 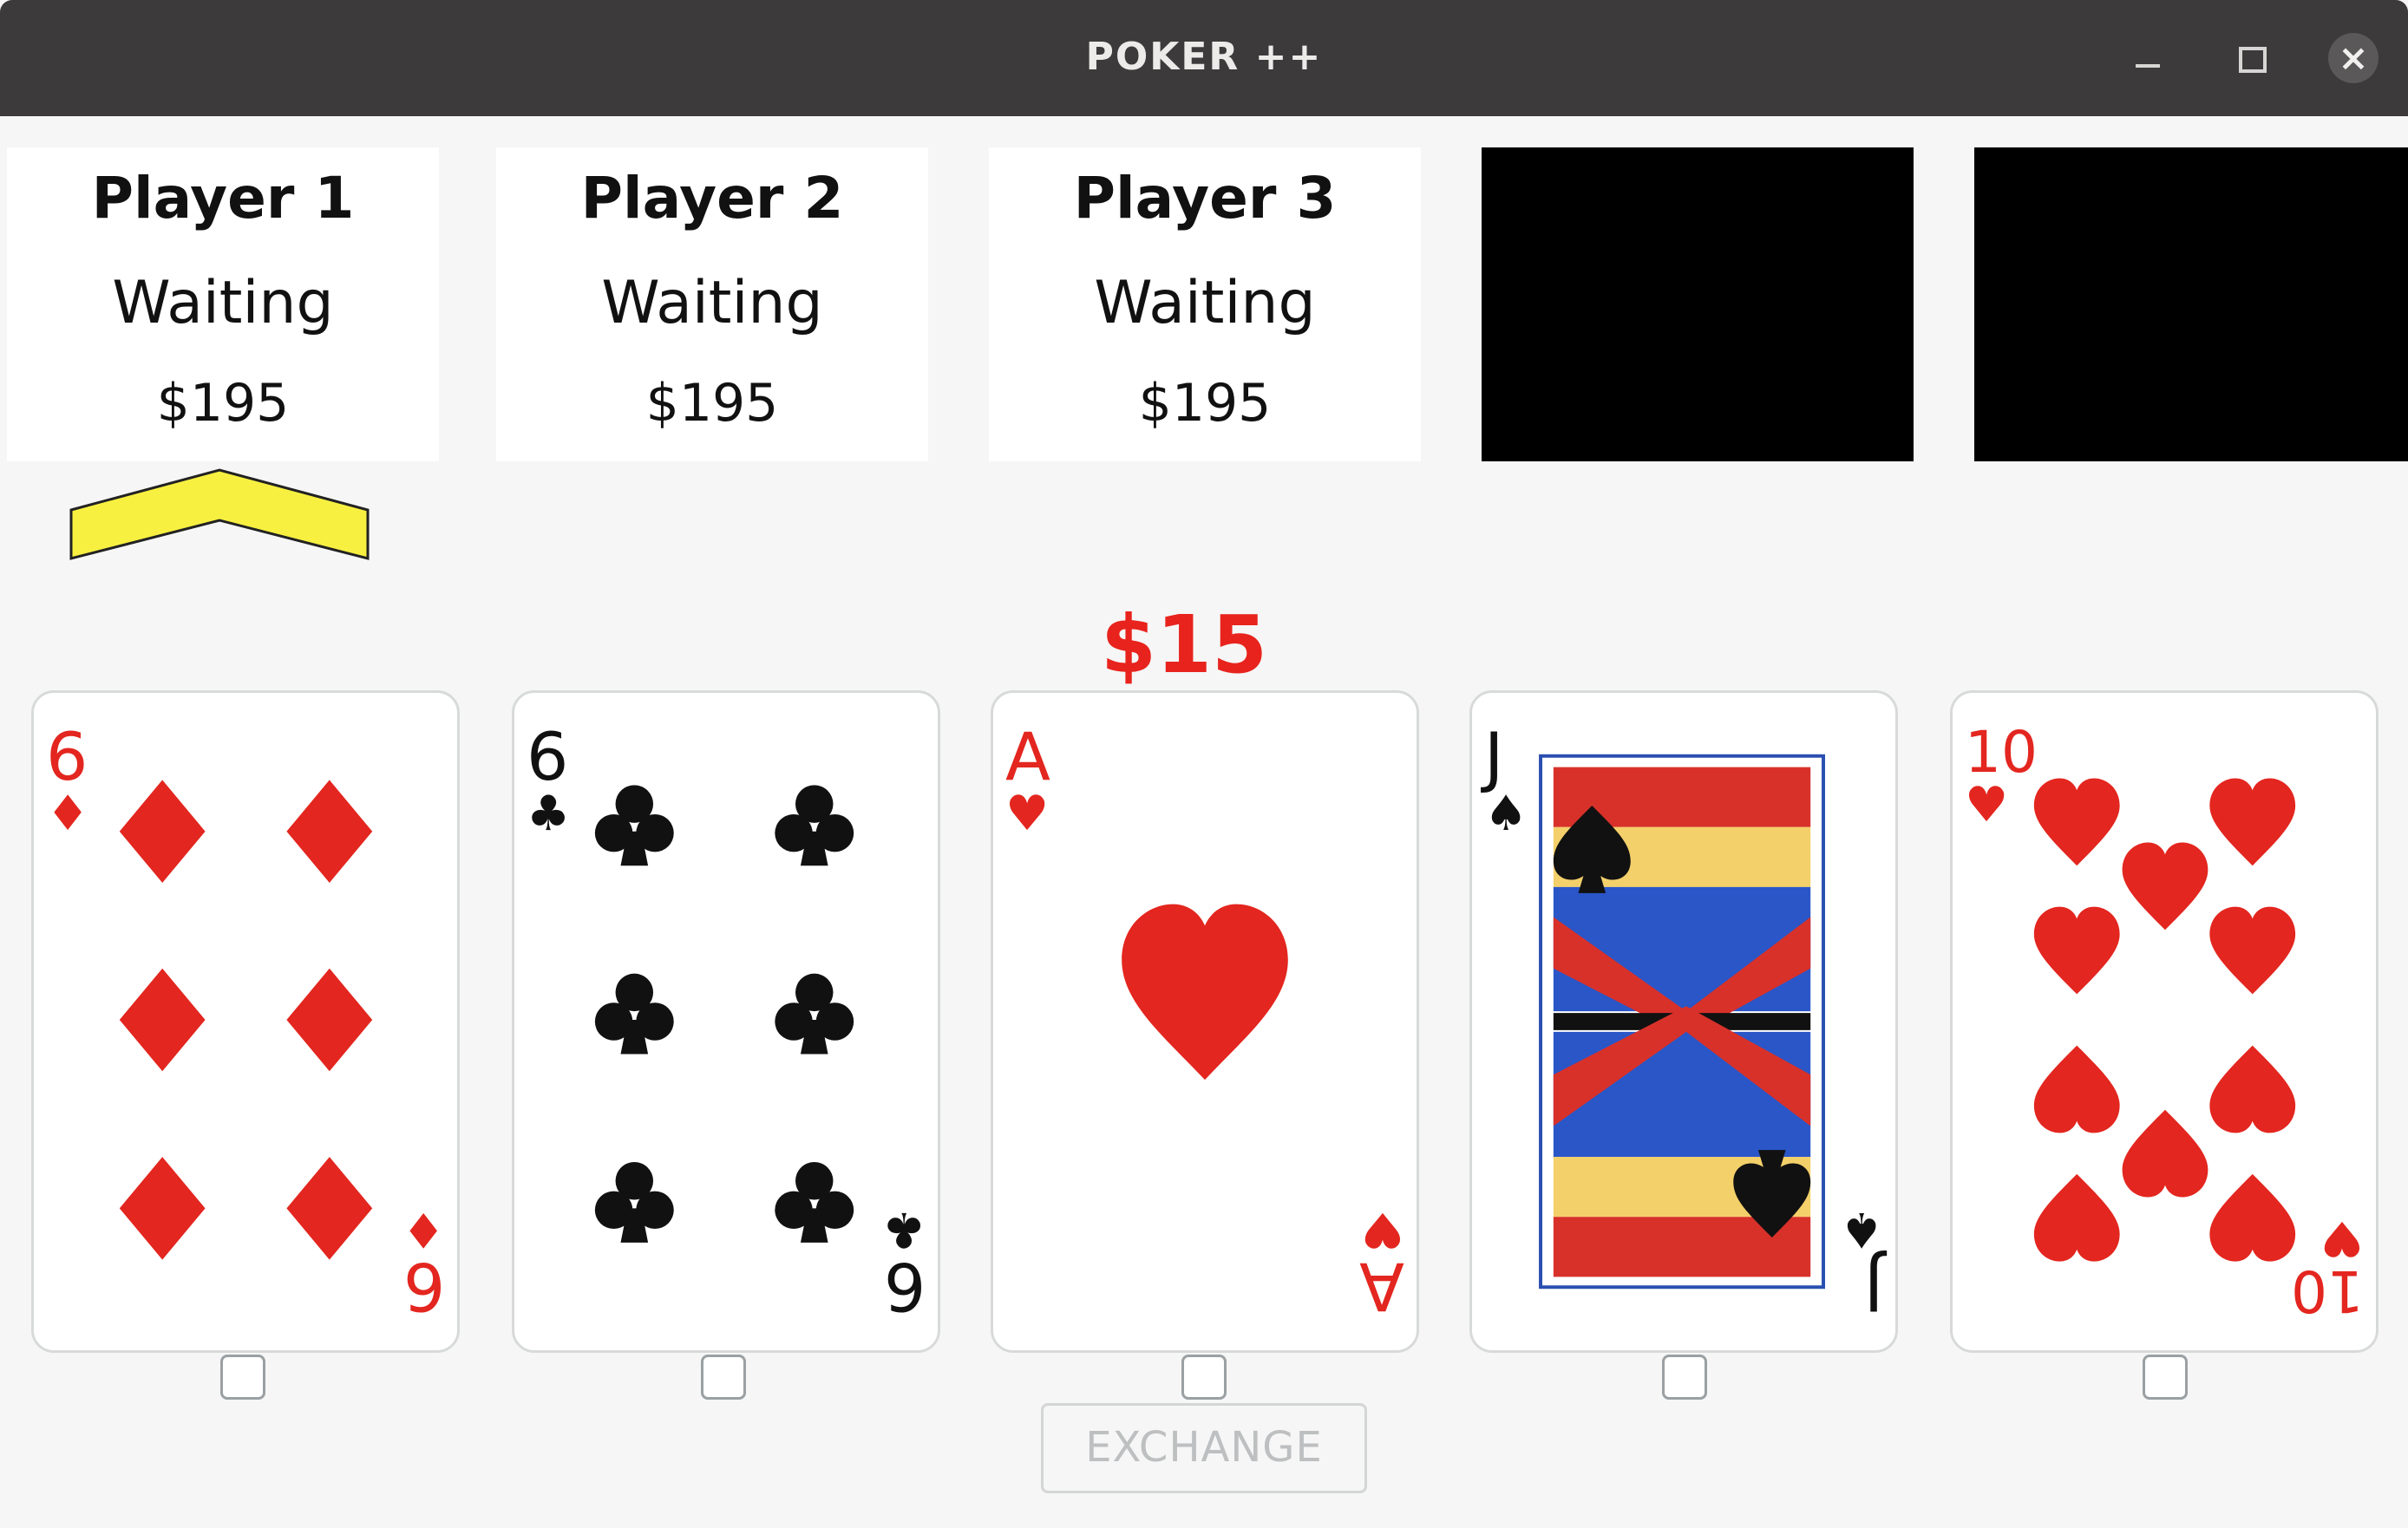 I want to click on player-name: Player 1, so click(x=223, y=198).